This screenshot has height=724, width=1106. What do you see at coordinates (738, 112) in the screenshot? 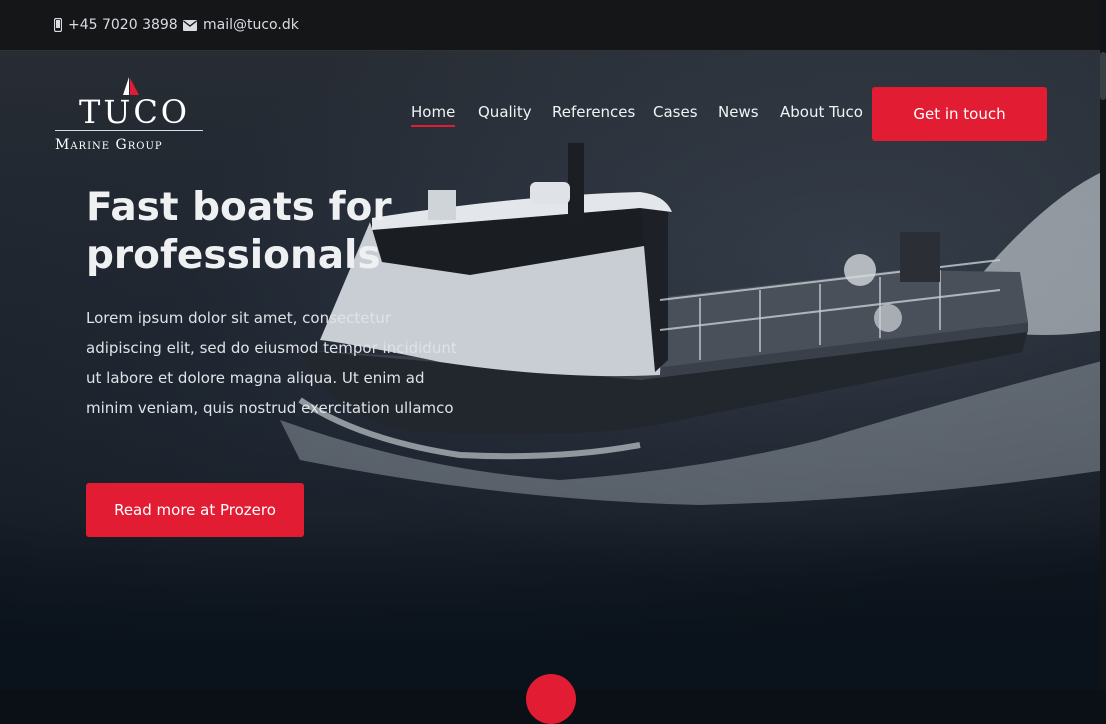
I see `nav-item-news: News` at bounding box center [738, 112].